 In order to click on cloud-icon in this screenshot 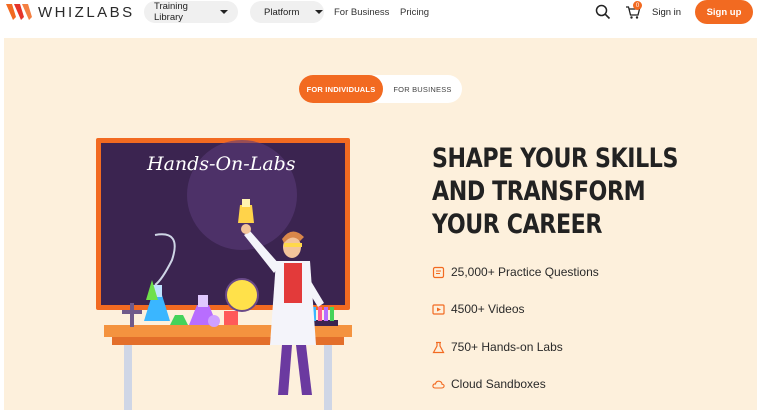, I will do `click(438, 384)`.